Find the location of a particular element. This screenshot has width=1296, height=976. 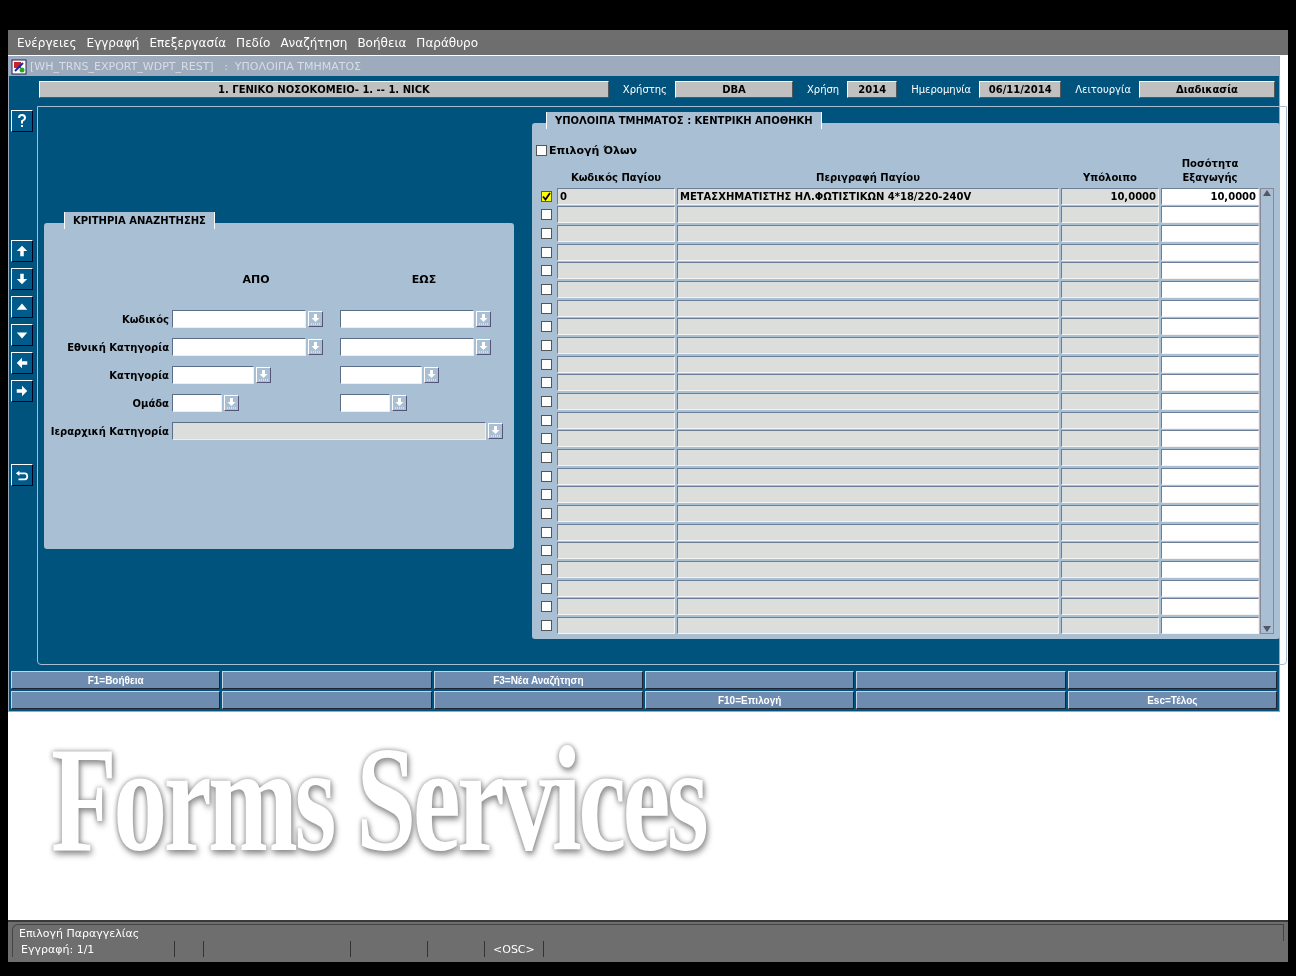

menu-item: Εγγραφή is located at coordinates (113, 42).